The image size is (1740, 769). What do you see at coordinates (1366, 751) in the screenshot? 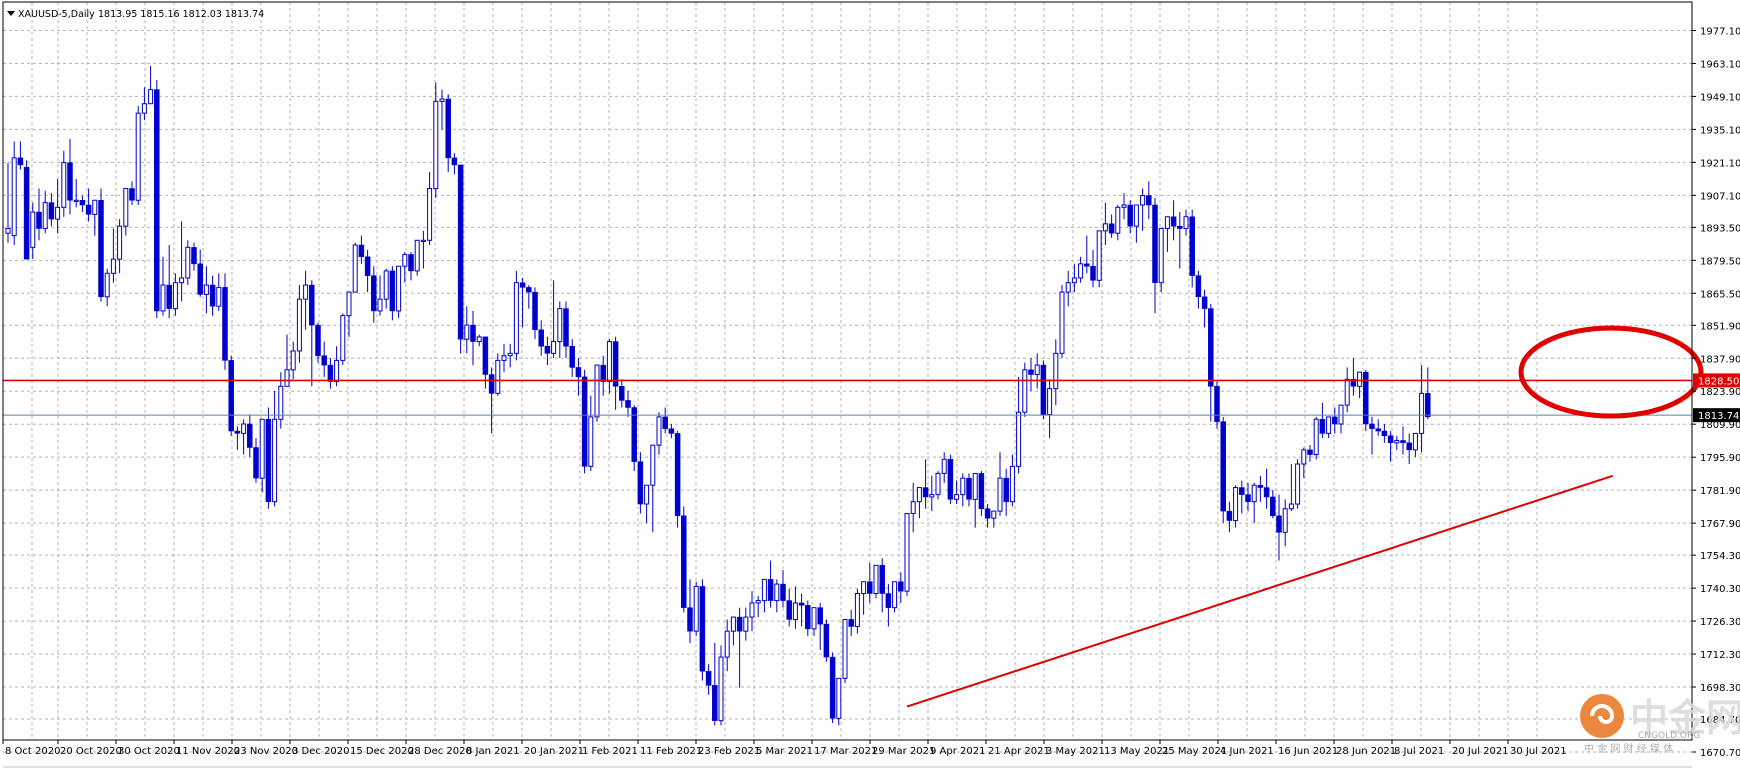
I see `x-tick-label: 28 Jun 2021` at bounding box center [1366, 751].